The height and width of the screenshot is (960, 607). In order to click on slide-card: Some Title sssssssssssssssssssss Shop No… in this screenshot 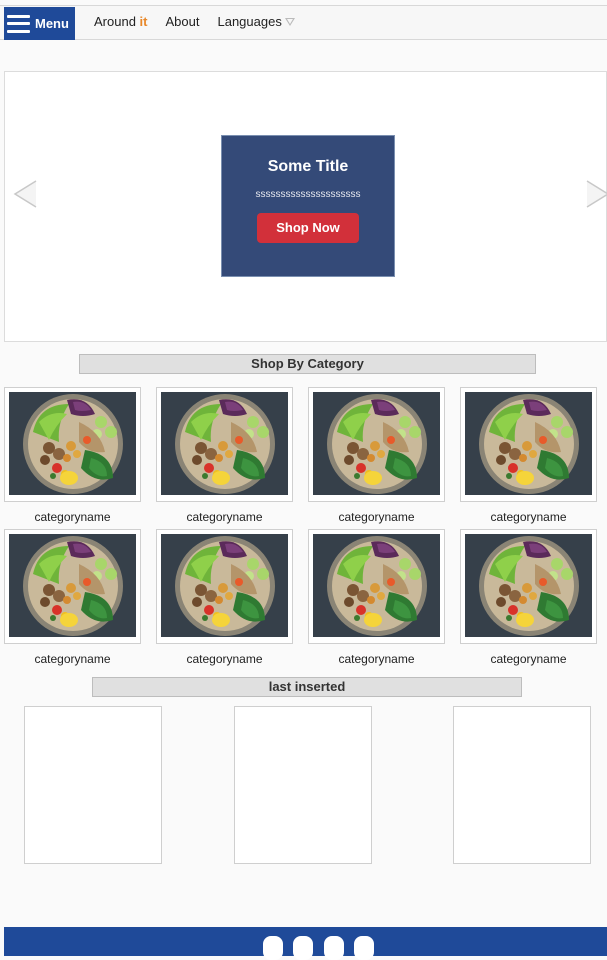, I will do `click(308, 206)`.